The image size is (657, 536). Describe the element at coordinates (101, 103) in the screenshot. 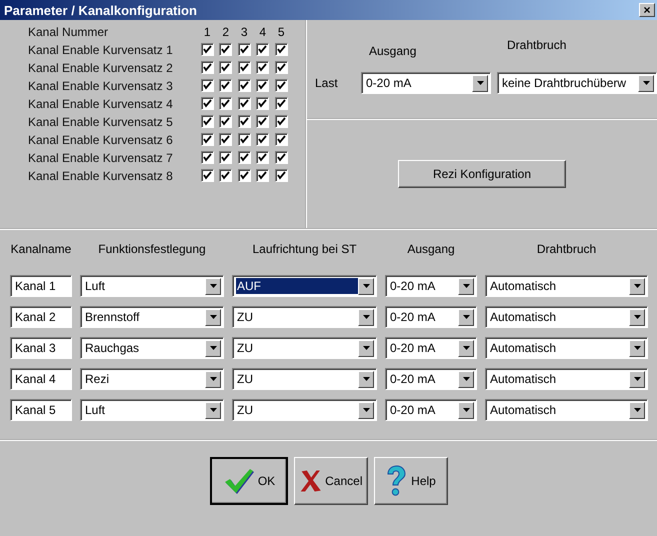

I see `enable-label: Kanal Enable Kurvensatz 4` at that location.